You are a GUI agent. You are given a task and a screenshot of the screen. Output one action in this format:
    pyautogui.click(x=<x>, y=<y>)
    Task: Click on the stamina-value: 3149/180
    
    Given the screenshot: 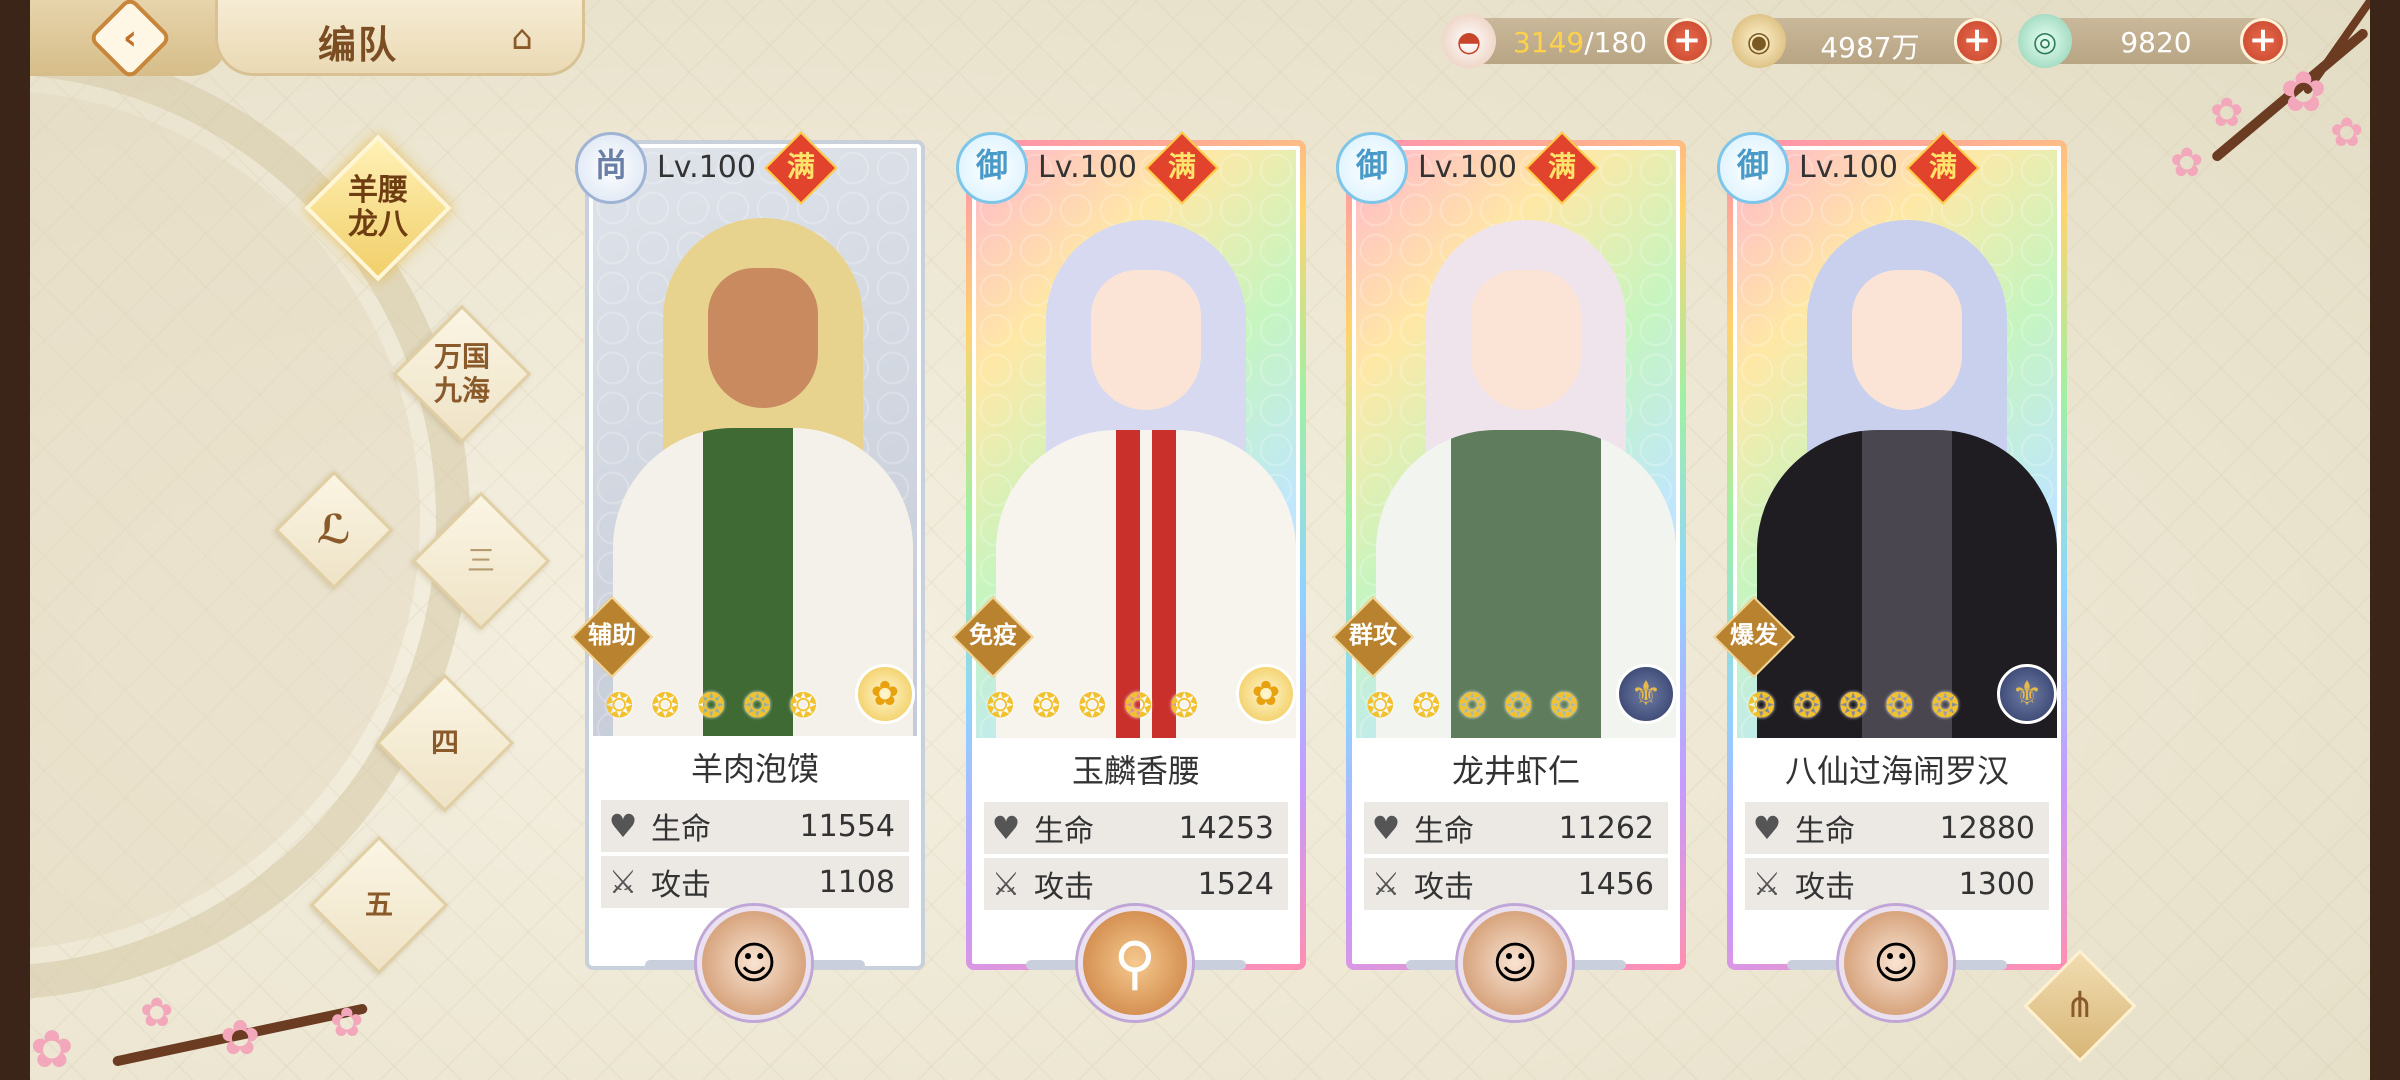 What is the action you would take?
    pyautogui.click(x=1580, y=42)
    